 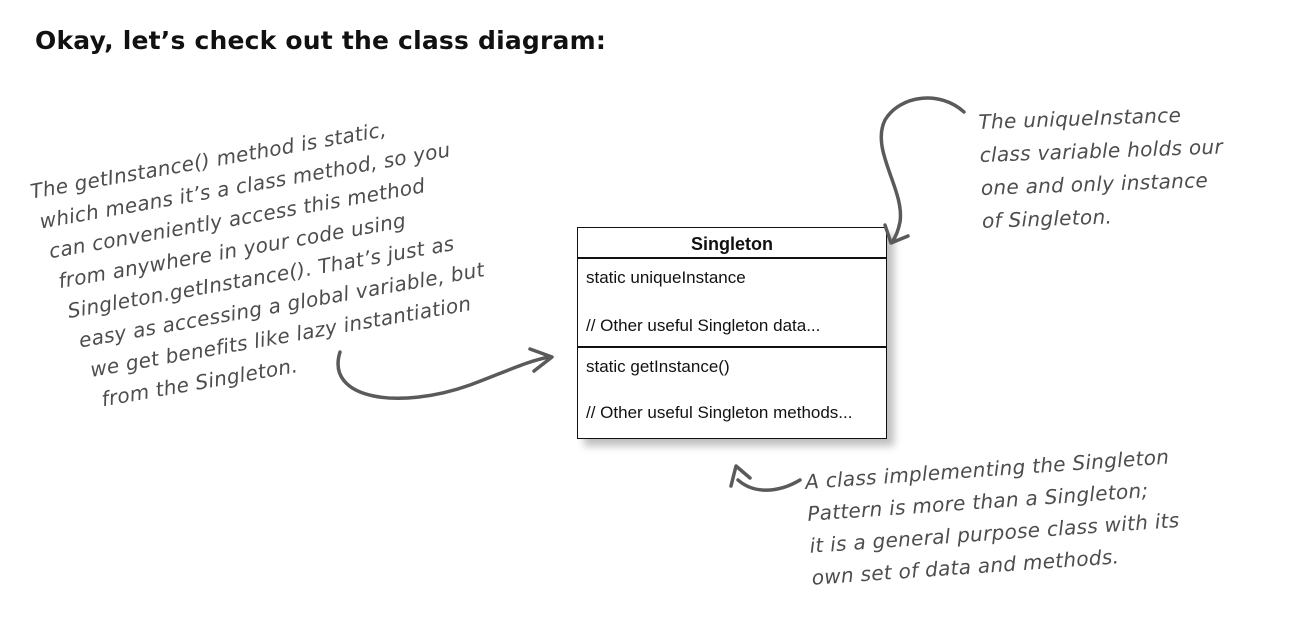 I want to click on arrow-to-unique-instance, so click(x=922, y=170).